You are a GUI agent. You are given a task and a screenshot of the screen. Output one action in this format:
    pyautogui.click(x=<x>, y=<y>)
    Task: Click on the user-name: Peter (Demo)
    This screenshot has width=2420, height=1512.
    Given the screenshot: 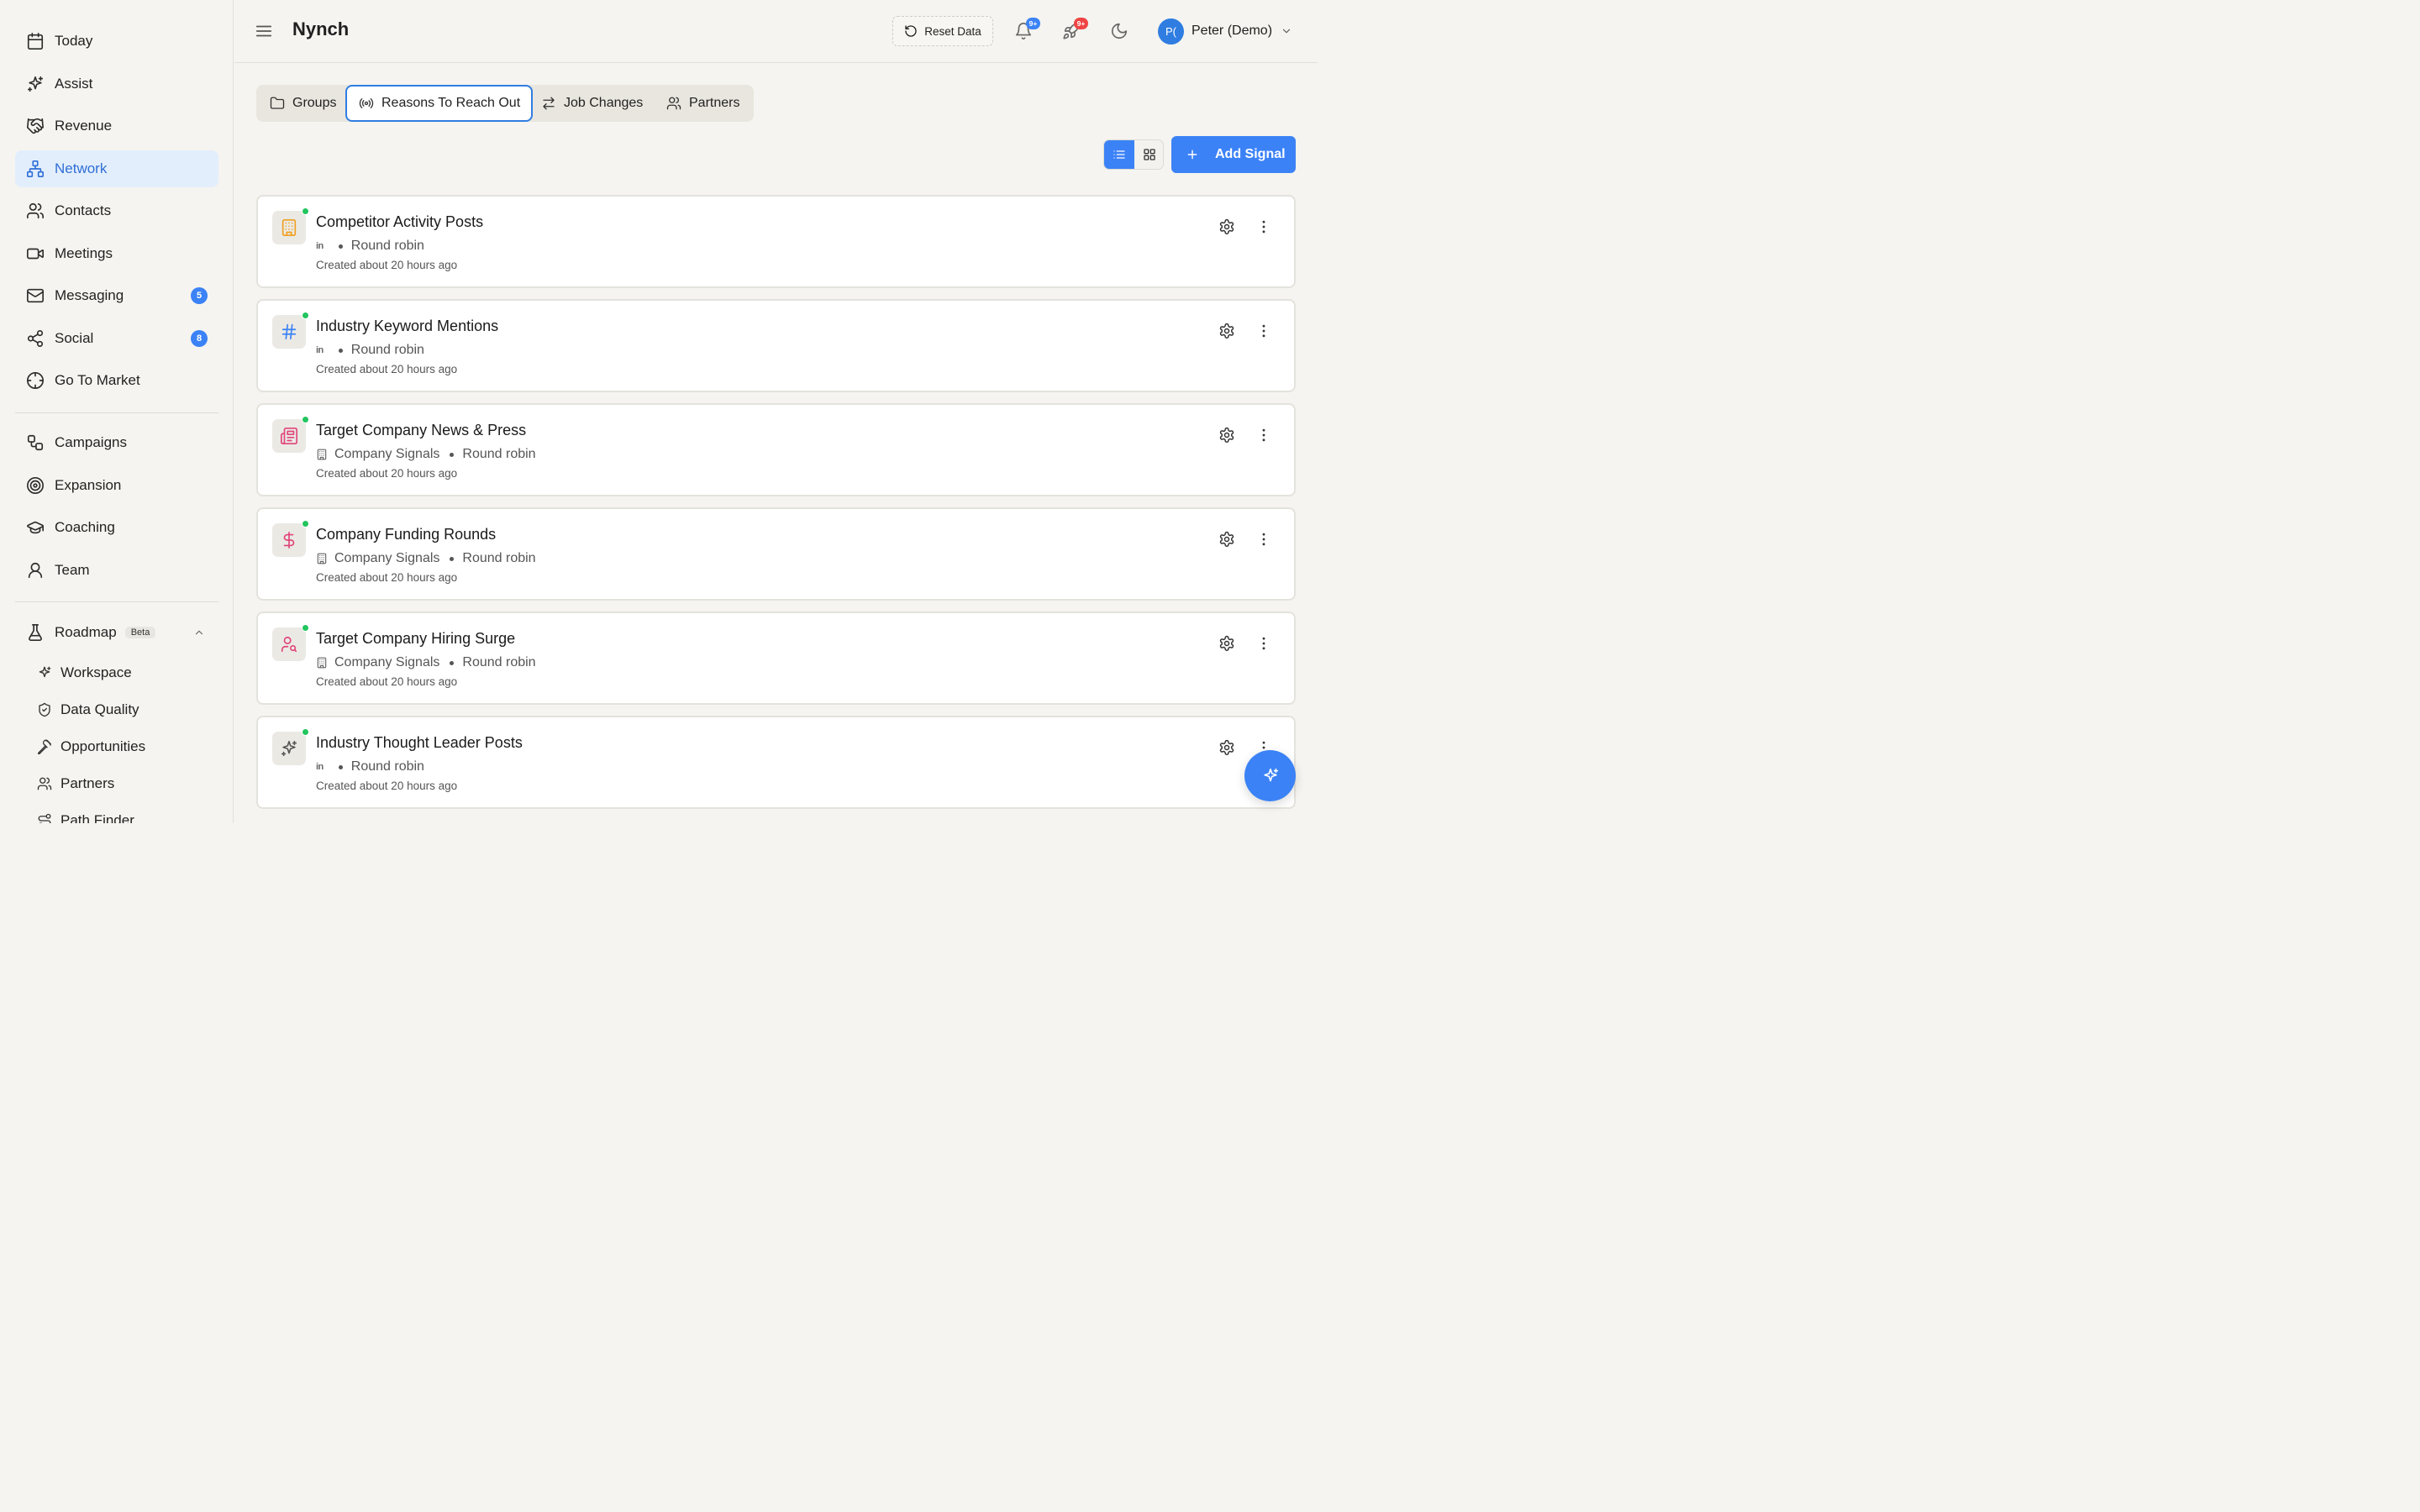 What is the action you would take?
    pyautogui.click(x=1232, y=31)
    